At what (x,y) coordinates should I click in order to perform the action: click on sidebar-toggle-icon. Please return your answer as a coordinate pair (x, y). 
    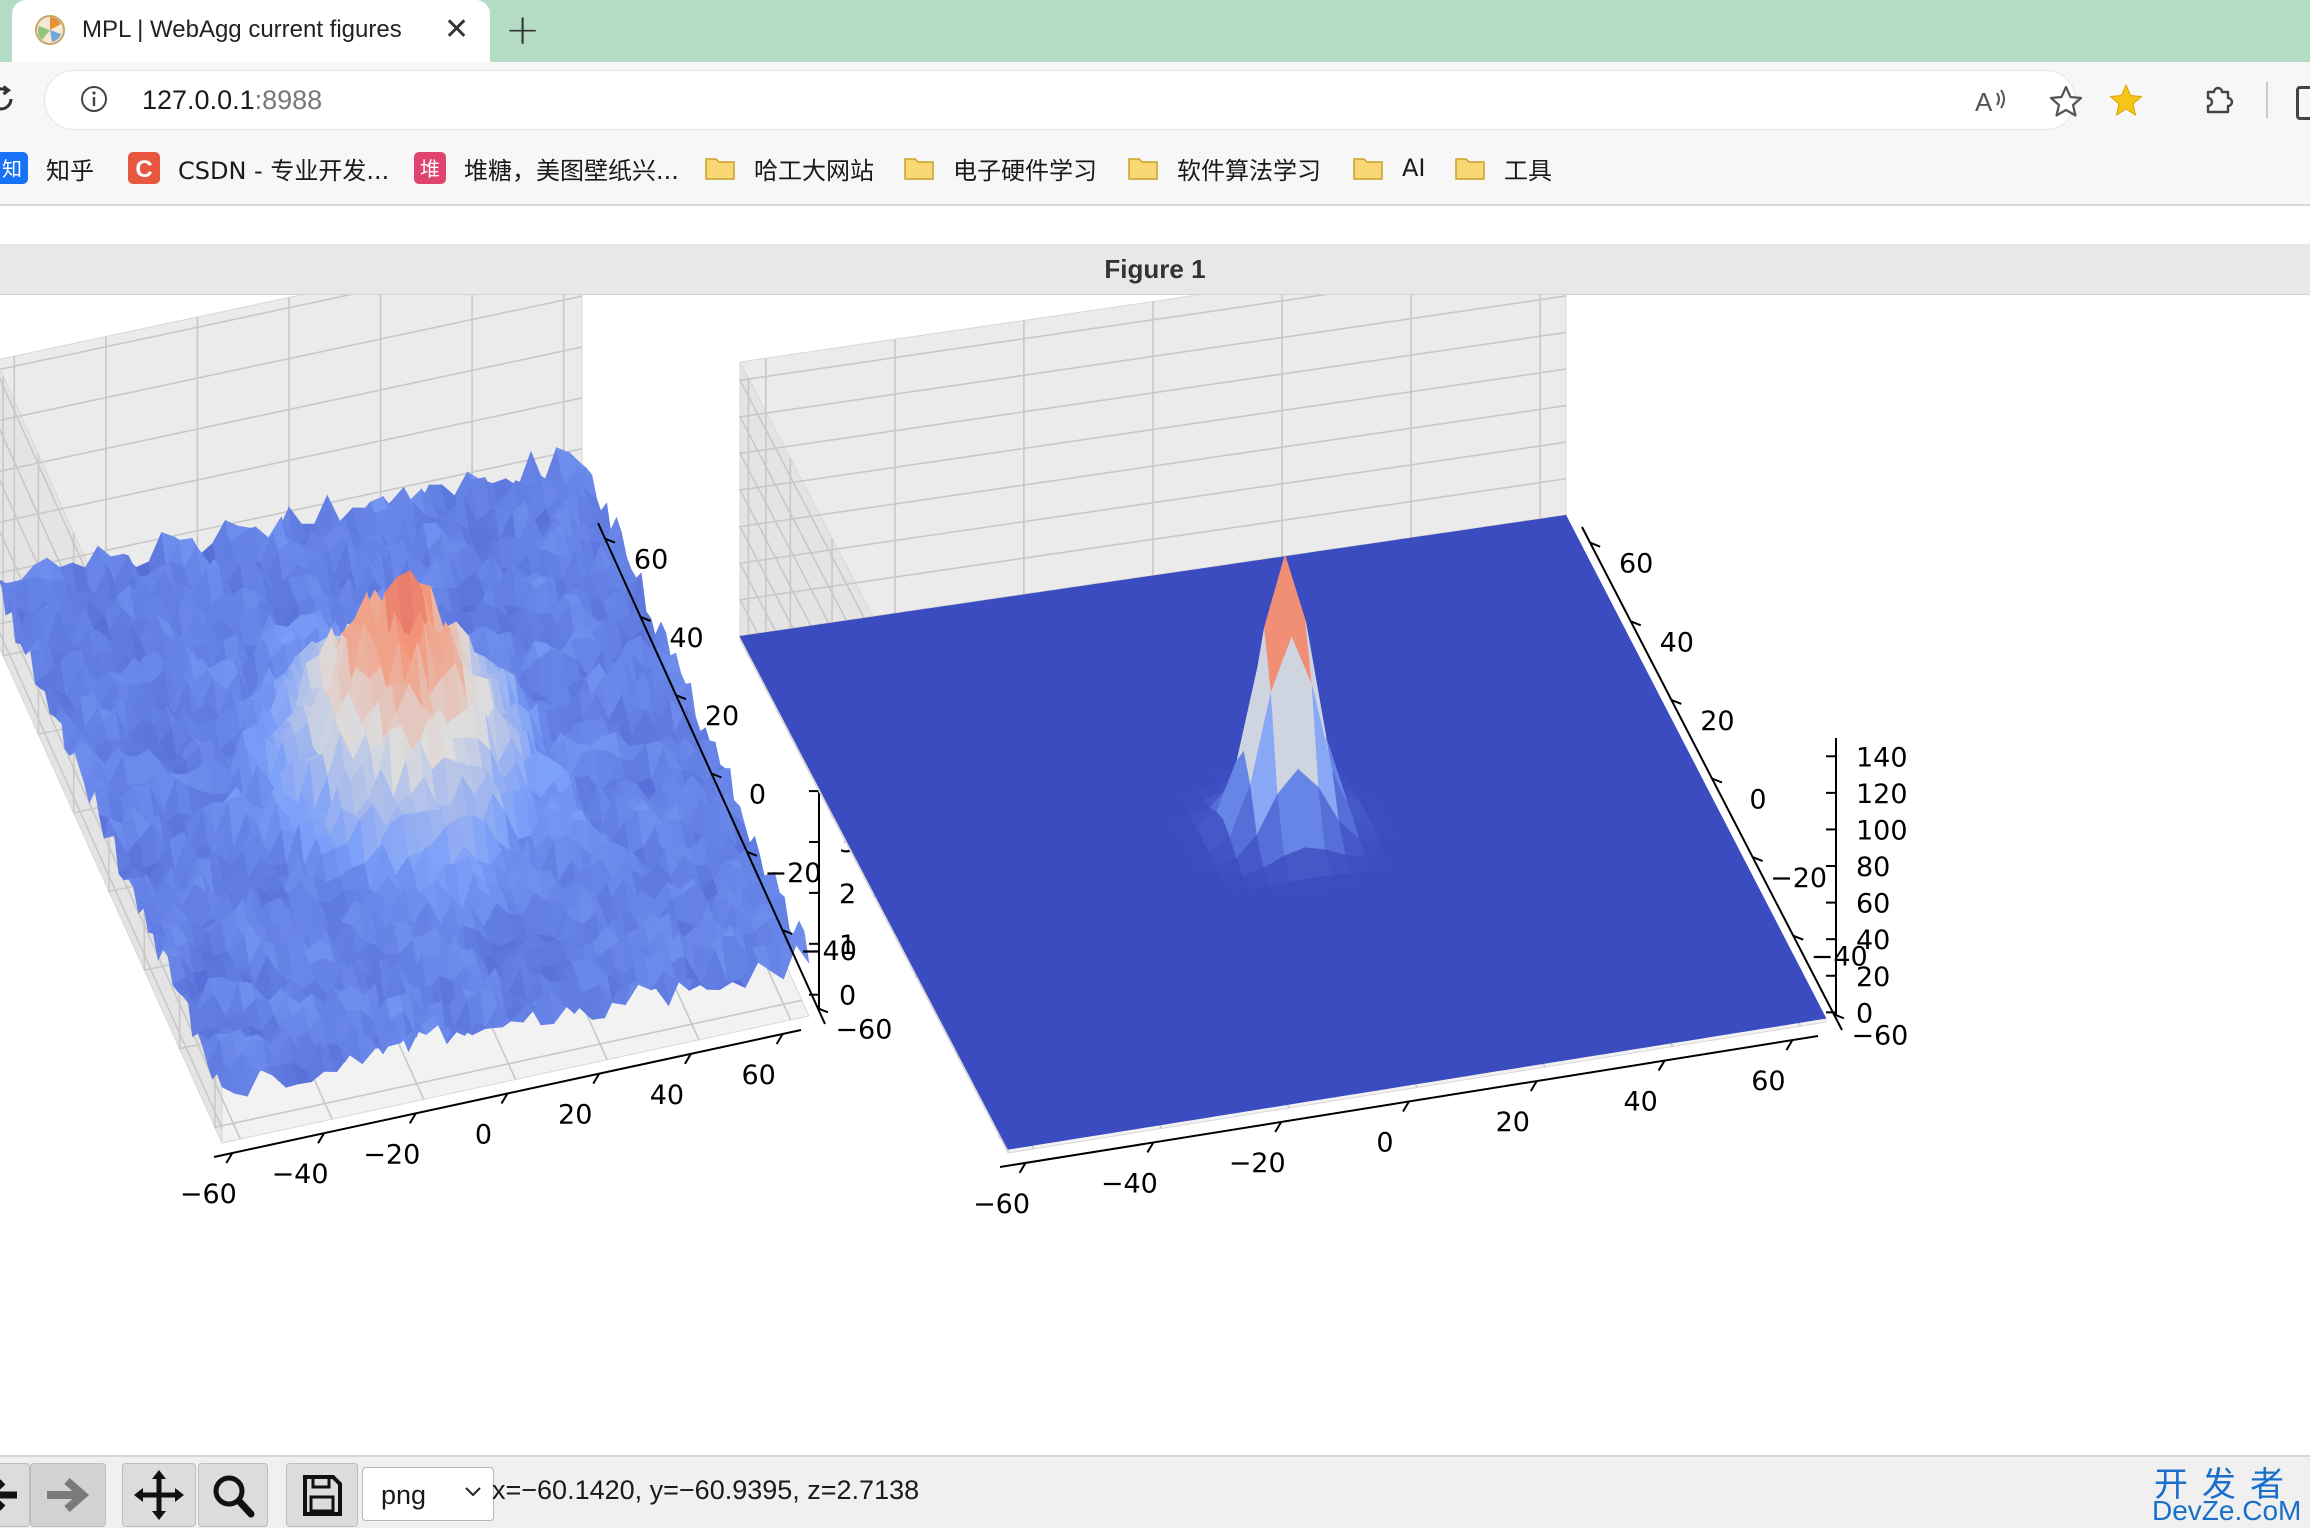
    Looking at the image, I should click on (2303, 103).